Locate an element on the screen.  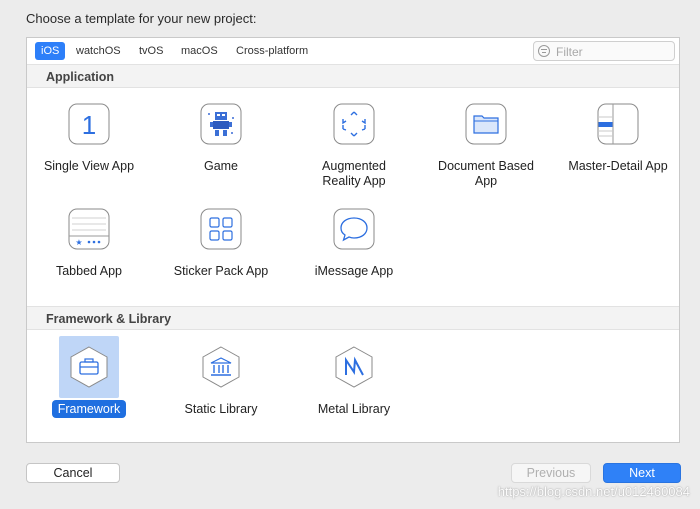
watermark: https://blog.csdn.net/u012460084 is located at coordinates (593, 491).